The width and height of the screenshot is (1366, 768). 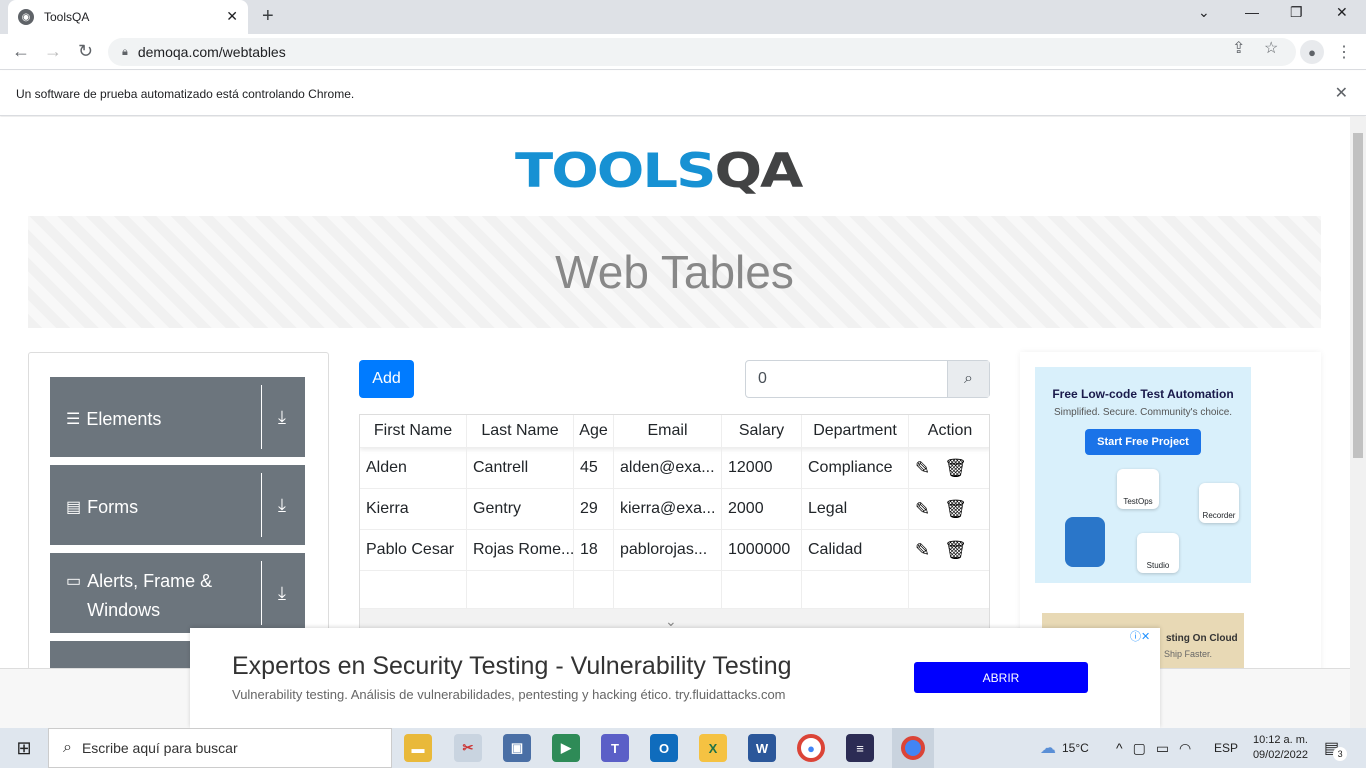 What do you see at coordinates (1138, 501) in the screenshot?
I see `badge-label: TestOps` at bounding box center [1138, 501].